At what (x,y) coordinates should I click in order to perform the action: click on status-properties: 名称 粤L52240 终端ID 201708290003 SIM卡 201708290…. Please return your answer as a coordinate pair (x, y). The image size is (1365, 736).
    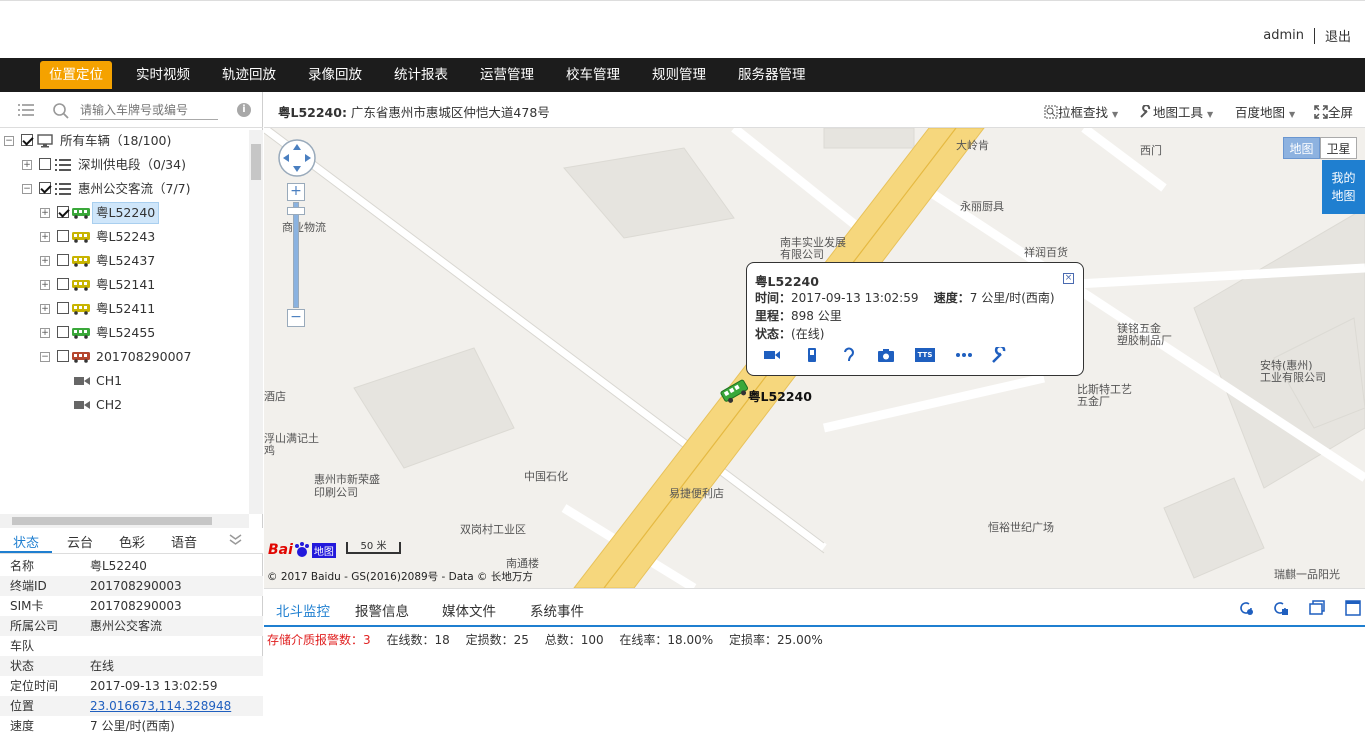
    Looking at the image, I should click on (131, 646).